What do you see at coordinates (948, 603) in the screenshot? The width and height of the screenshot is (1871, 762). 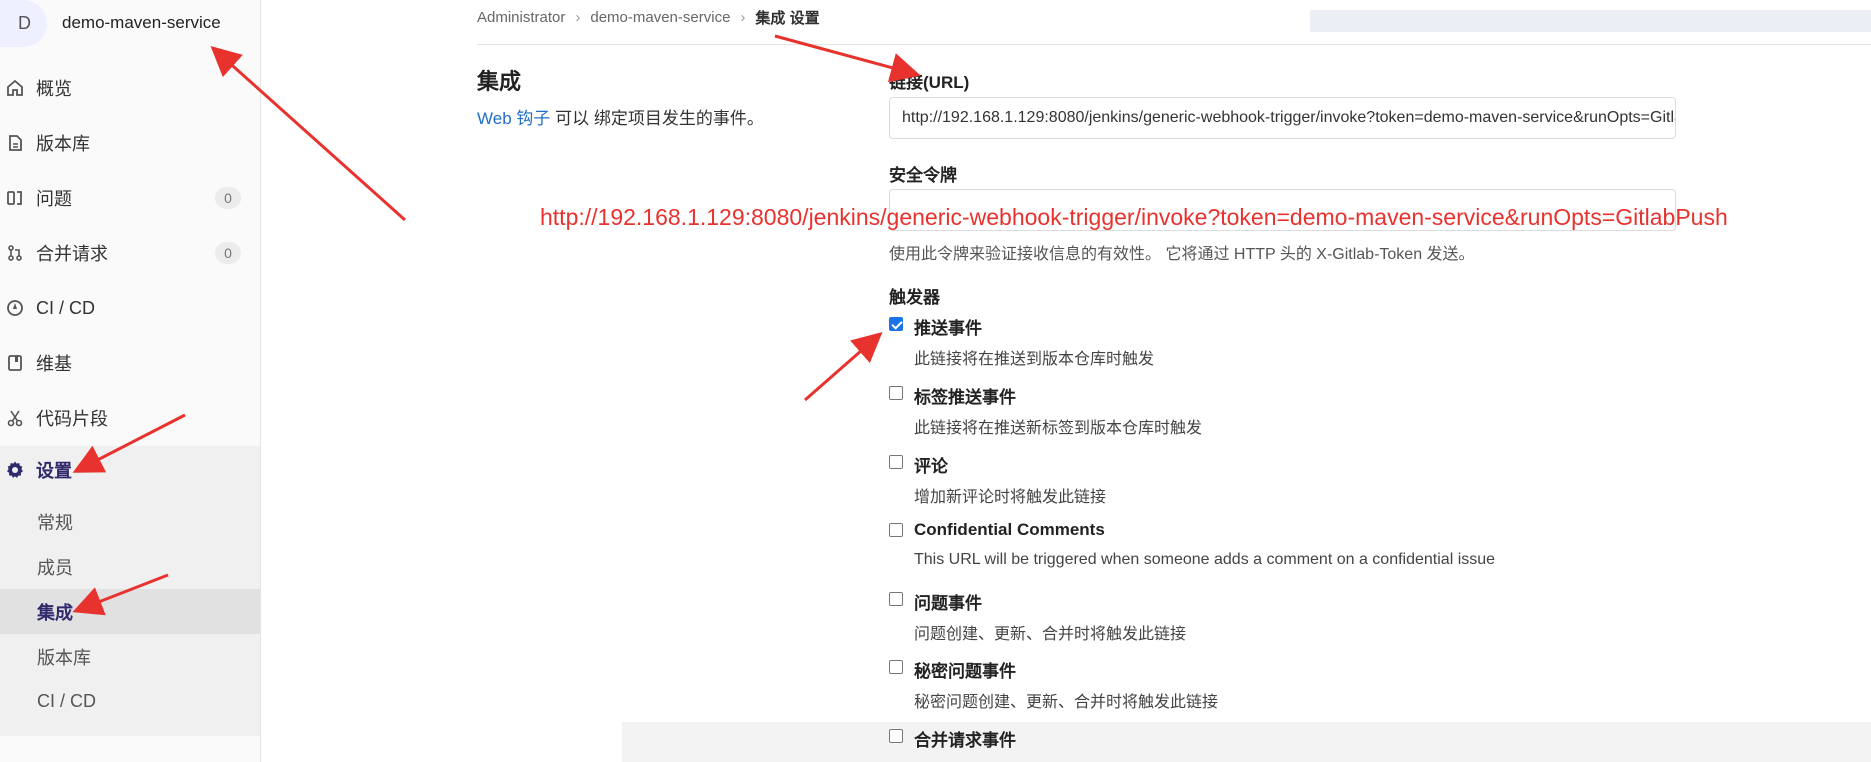 I see `trigger-title: 问题事件` at bounding box center [948, 603].